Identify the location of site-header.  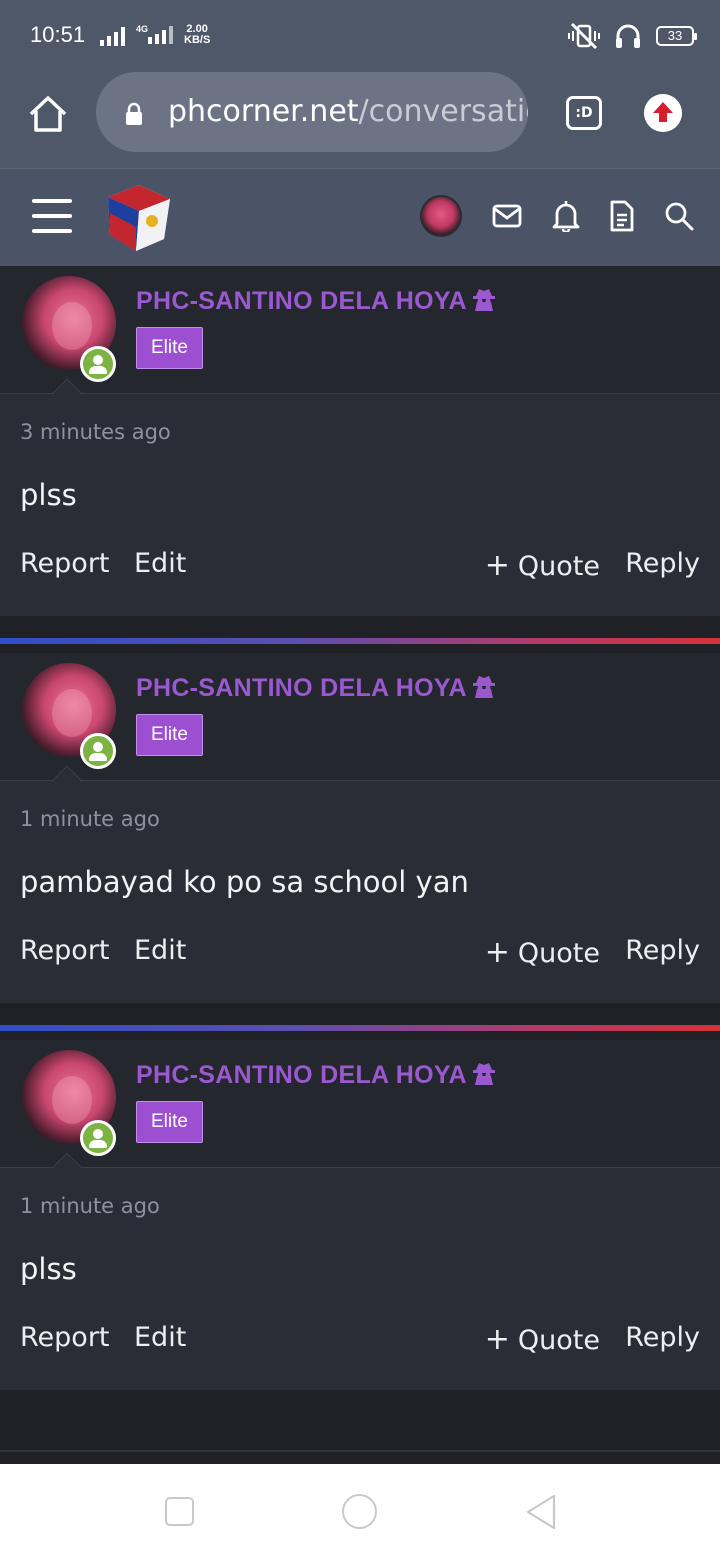
(360, 217).